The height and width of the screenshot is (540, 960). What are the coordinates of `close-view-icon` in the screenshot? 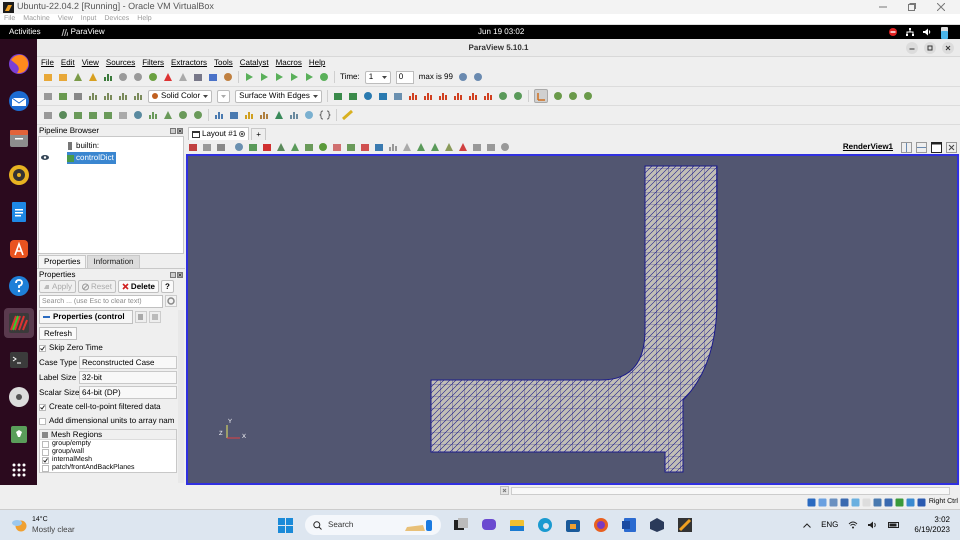 It's located at (951, 147).